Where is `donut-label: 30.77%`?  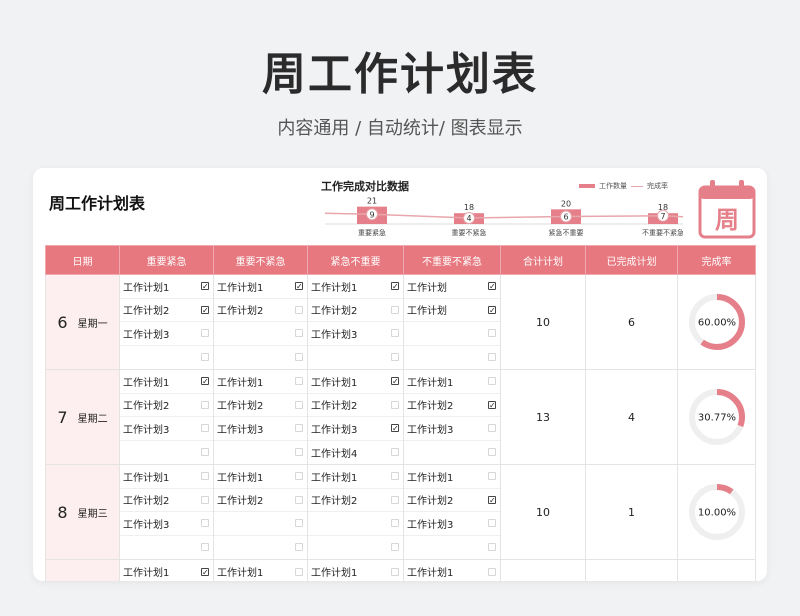 donut-label: 30.77% is located at coordinates (716, 418).